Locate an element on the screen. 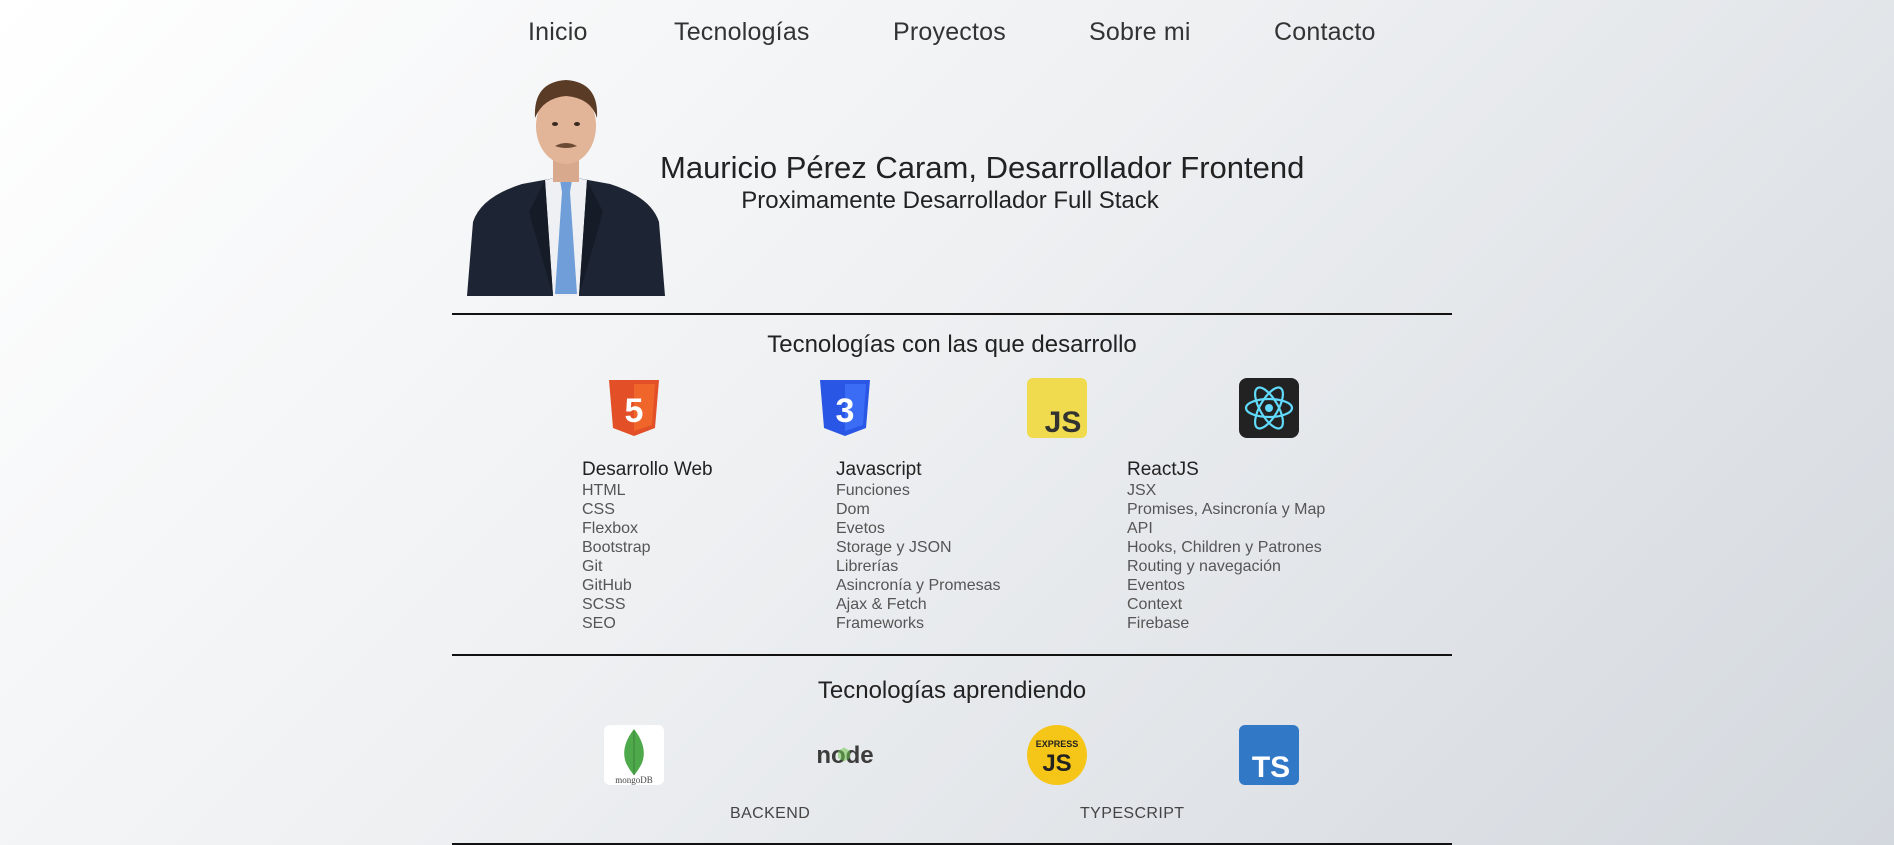  nav-tecnologias: Tecnologías is located at coordinates (742, 32).